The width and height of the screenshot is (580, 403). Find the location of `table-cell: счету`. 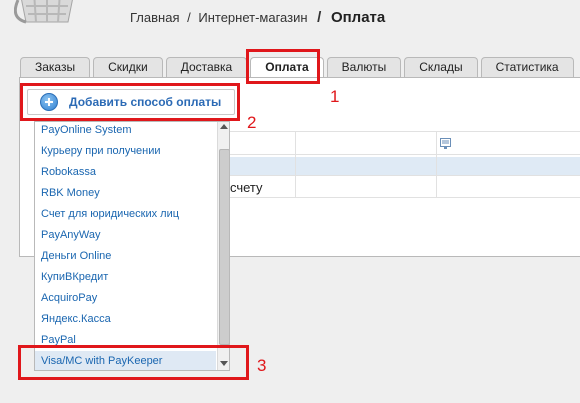

table-cell: счету is located at coordinates (246, 187).